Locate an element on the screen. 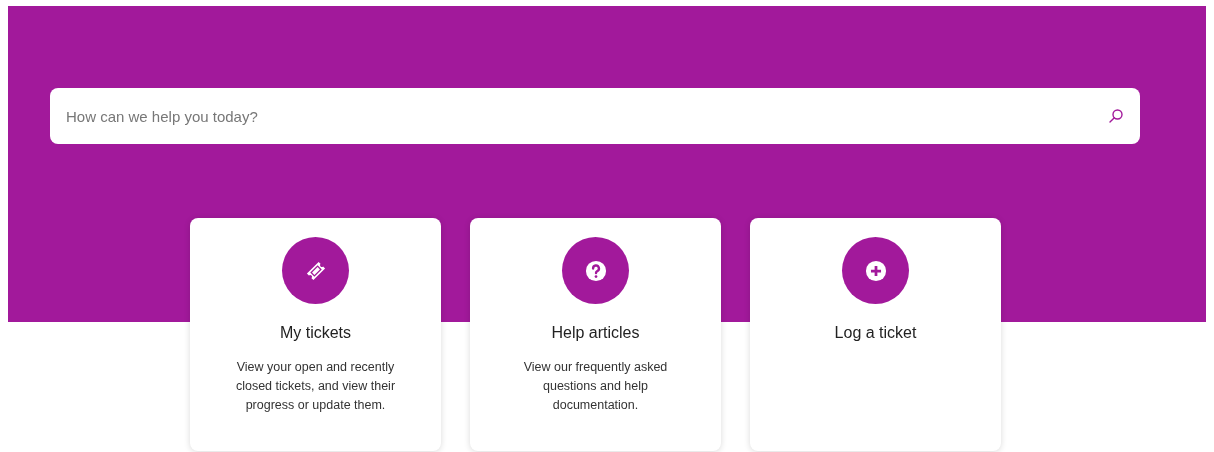  card-description: View our frequently asked questions and help documentation. is located at coordinates (595, 386).